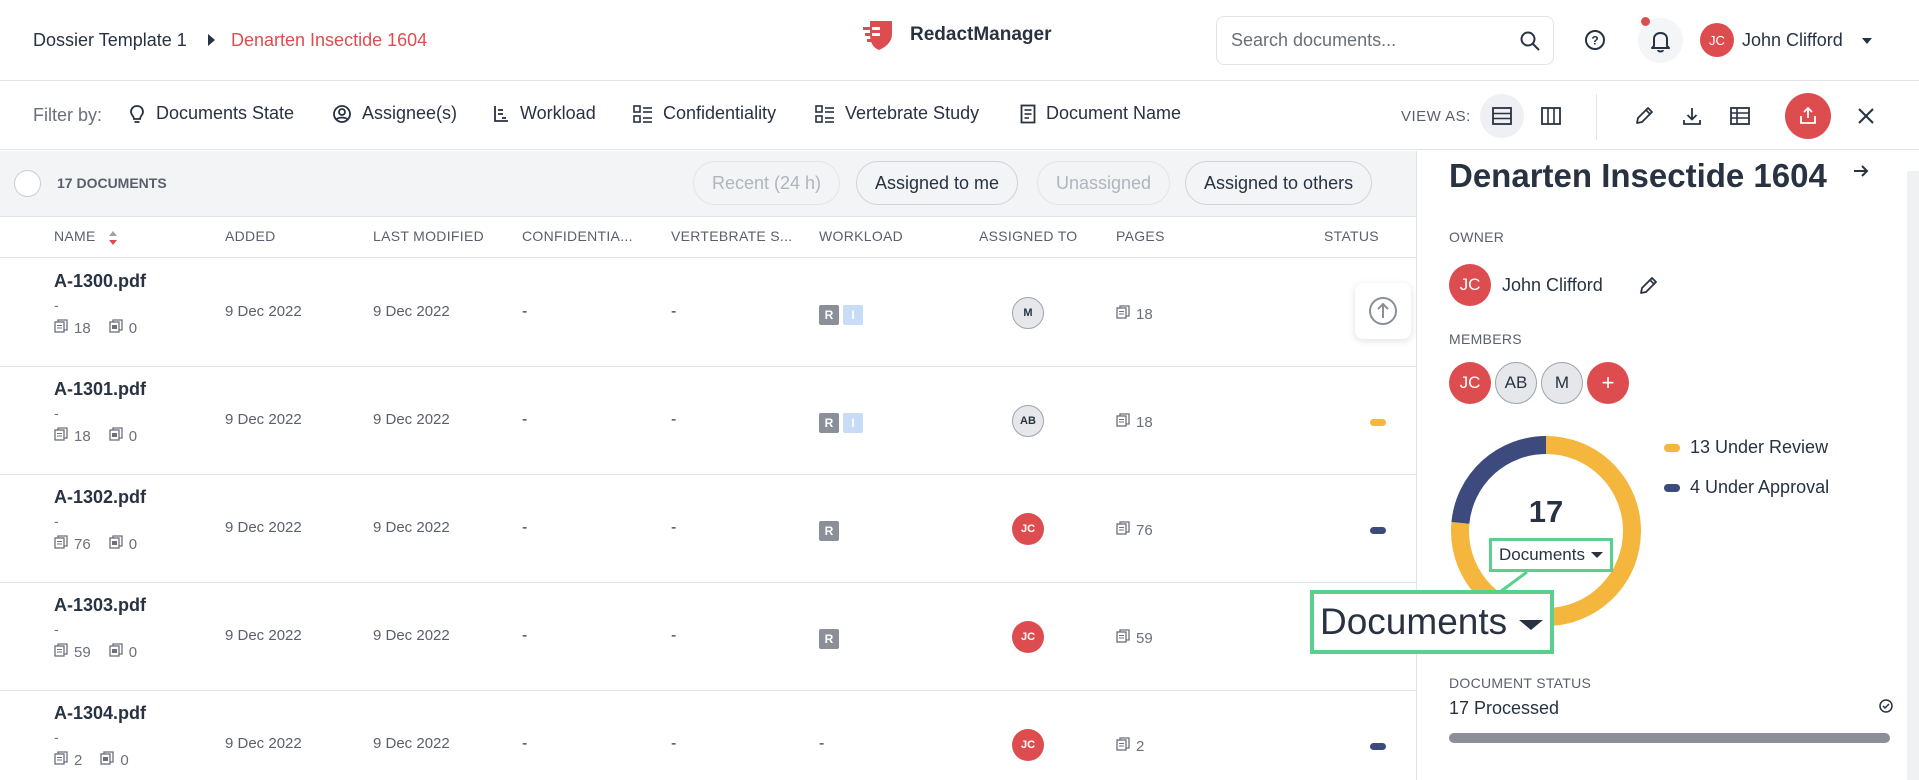 This screenshot has width=1919, height=780. Describe the element at coordinates (100, 497) in the screenshot. I see `document-name: A-1302.pdf` at that location.